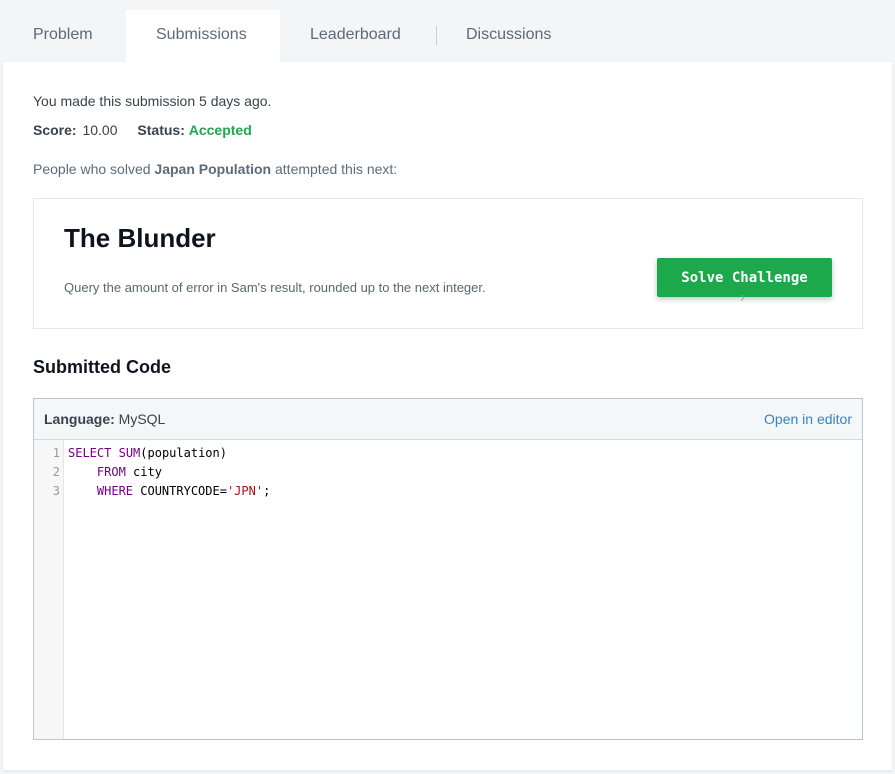 The height and width of the screenshot is (774, 895). I want to click on tab-divider, so click(436, 35).